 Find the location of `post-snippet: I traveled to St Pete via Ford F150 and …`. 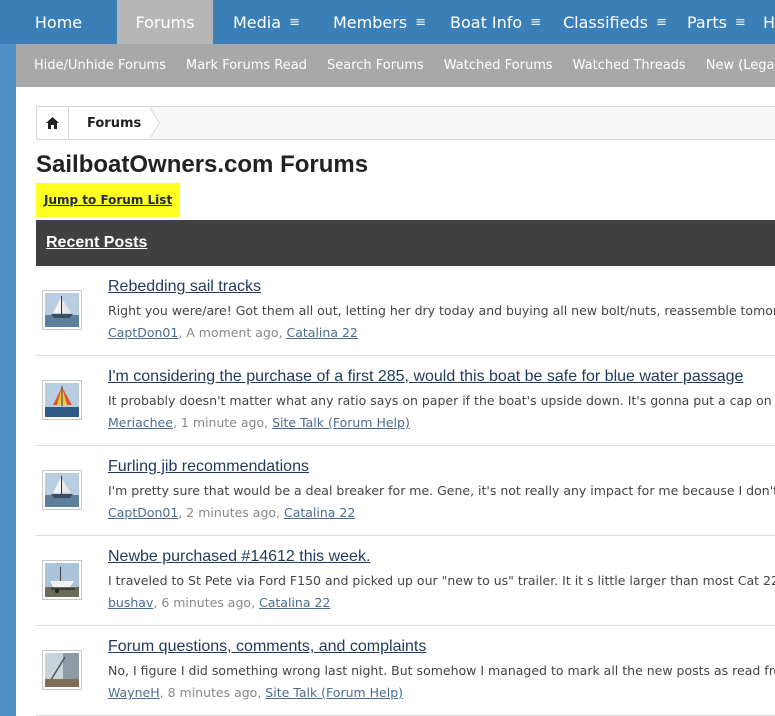

post-snippet: I traveled to St Pete via Ford F150 and … is located at coordinates (441, 580).